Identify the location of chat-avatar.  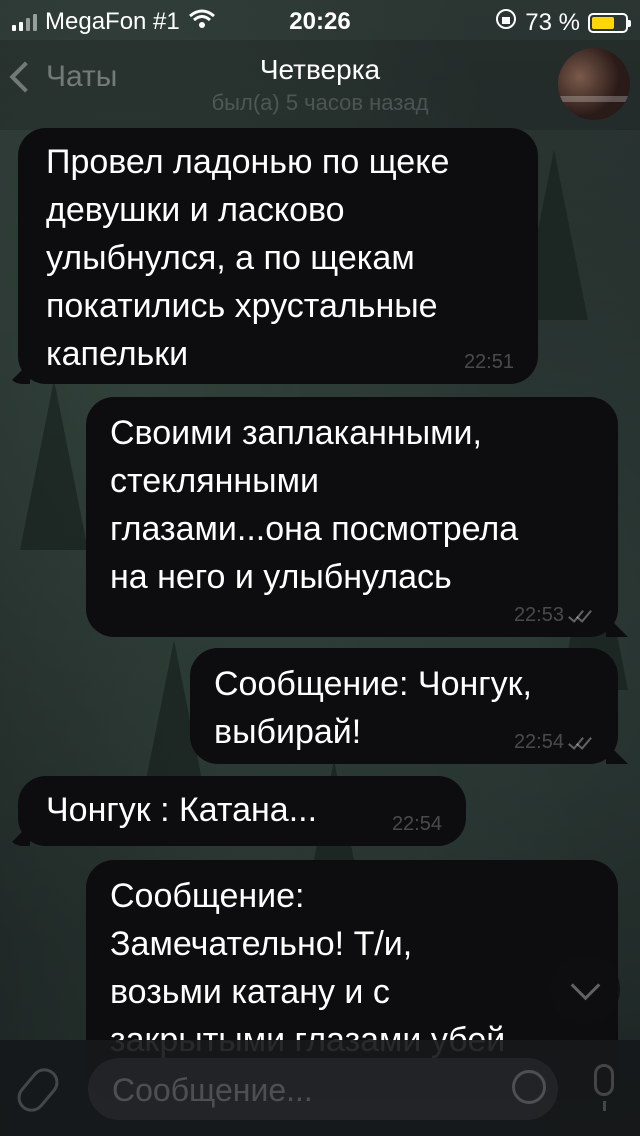
(594, 84).